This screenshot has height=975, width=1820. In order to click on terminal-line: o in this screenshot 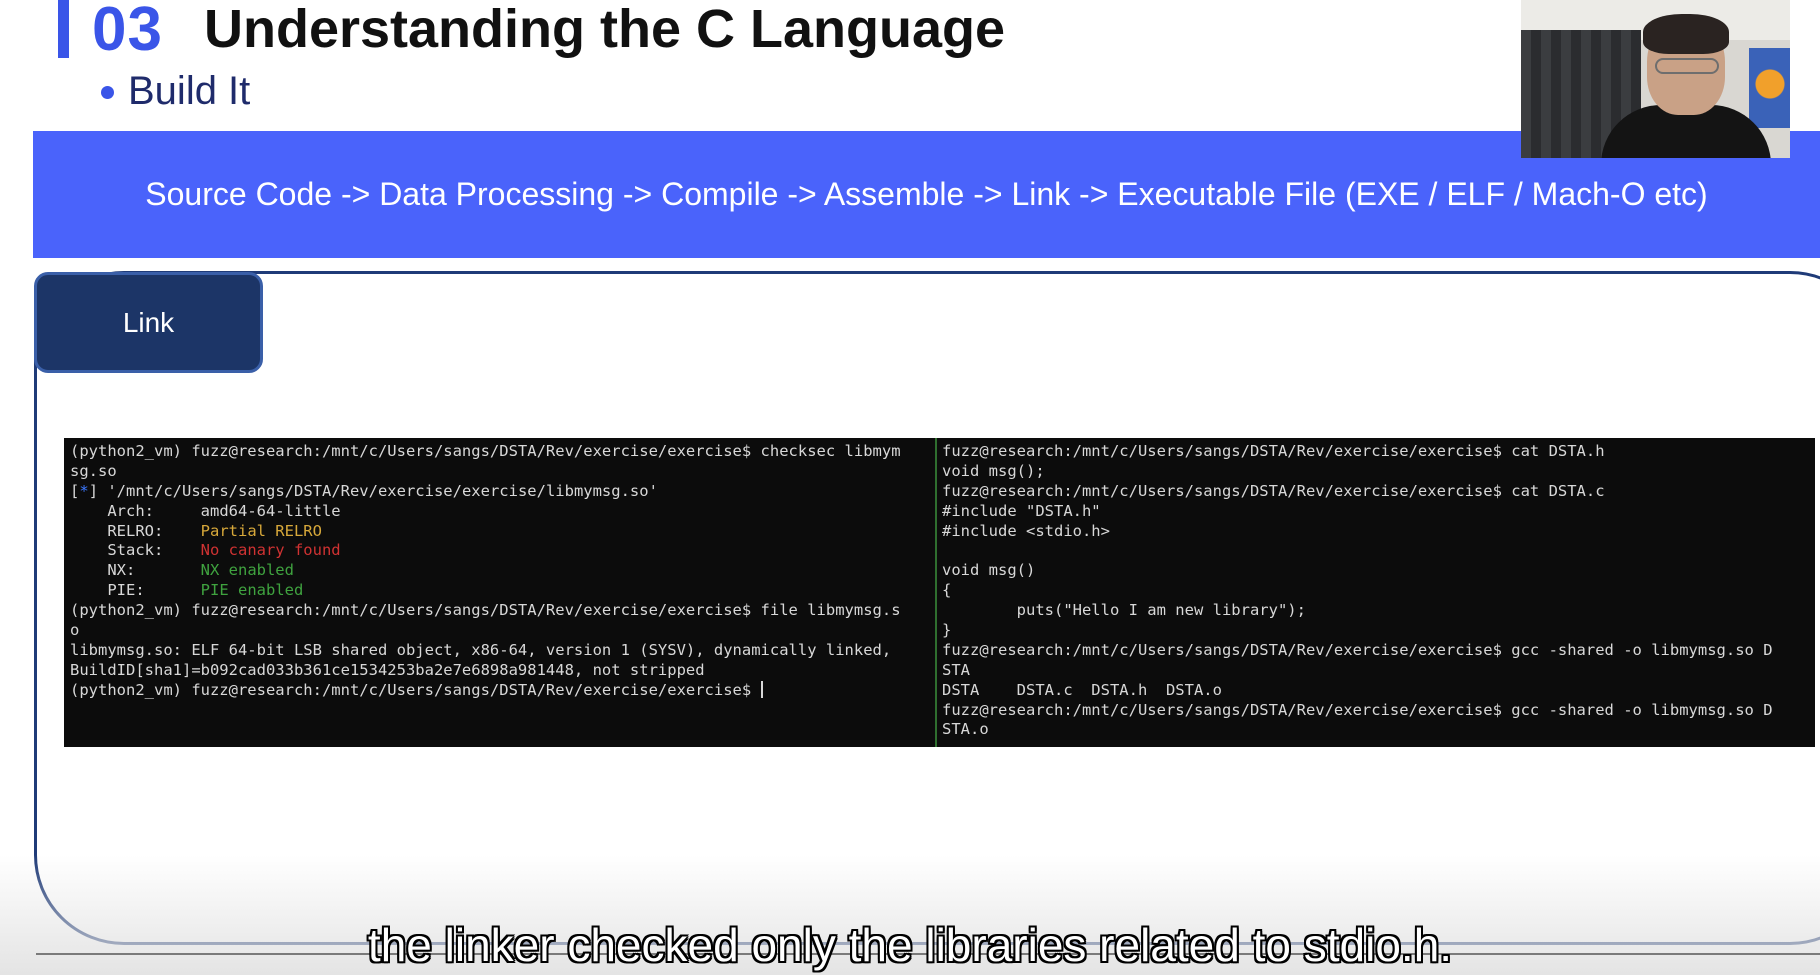, I will do `click(75, 630)`.